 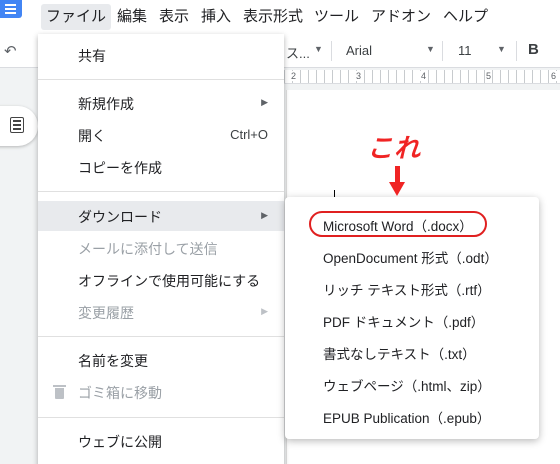 I want to click on menu-item-label: ダウンロード, so click(x=120, y=217).